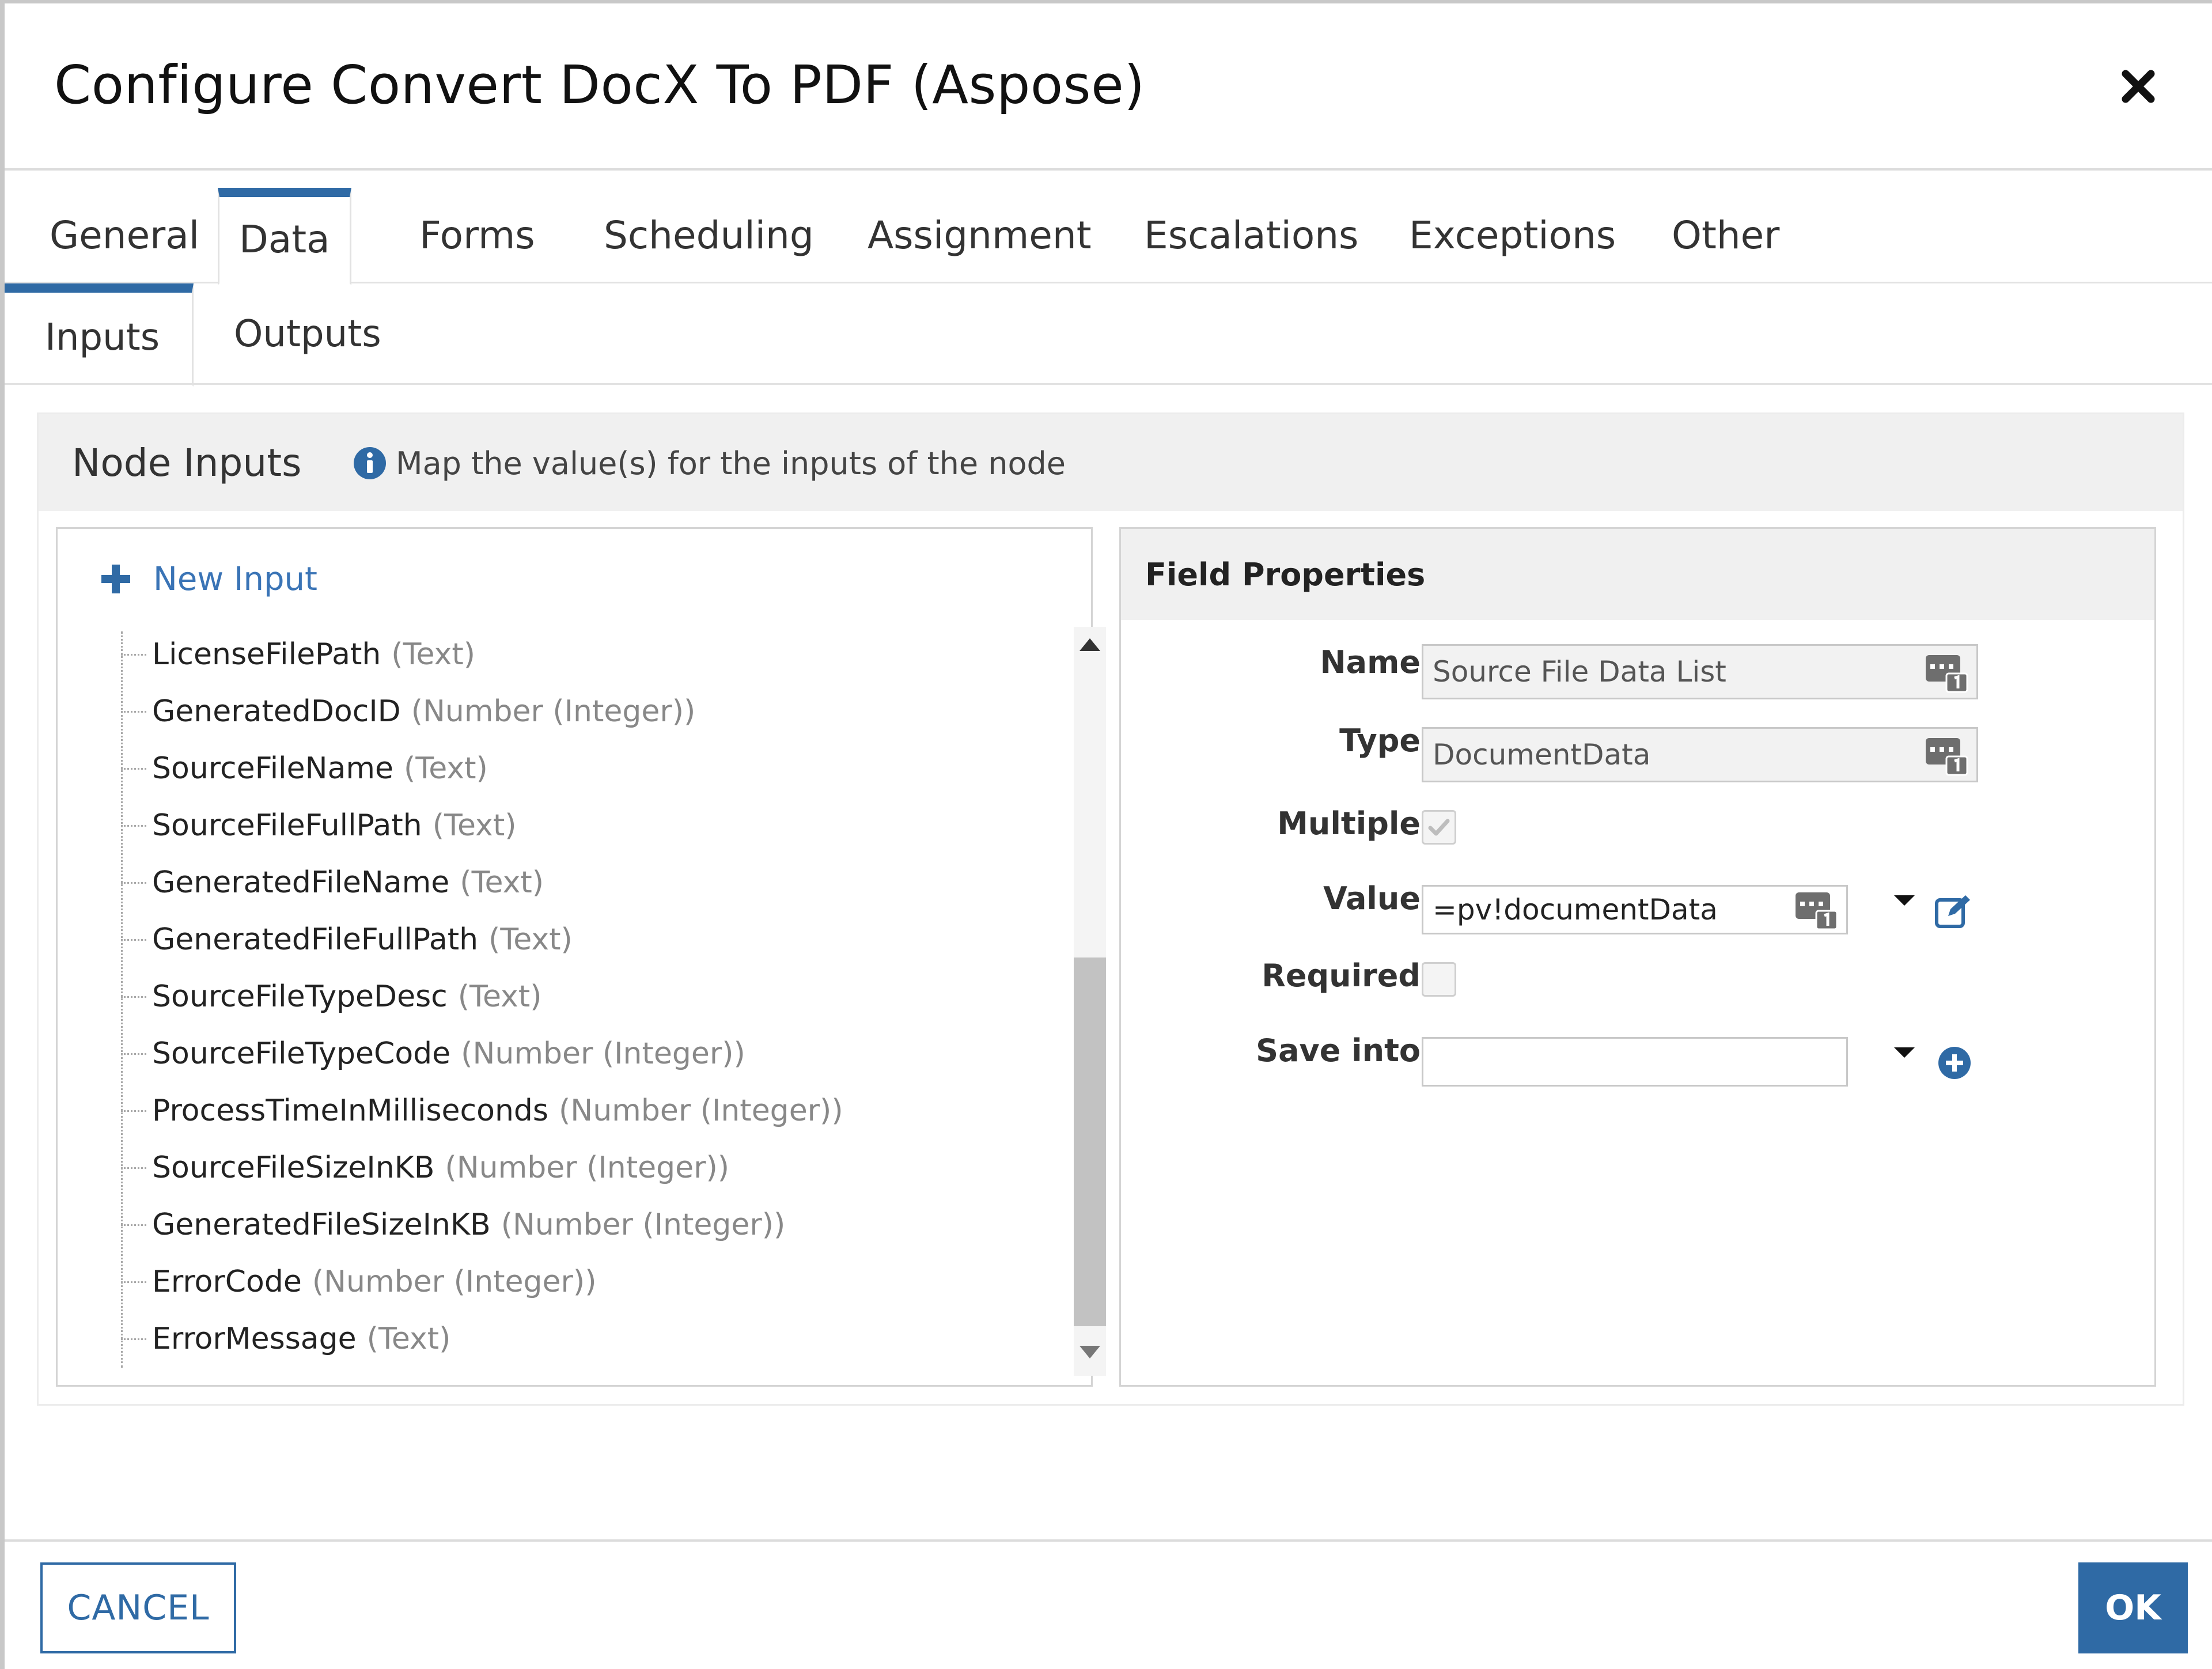 The width and height of the screenshot is (2212, 1669). I want to click on new-input-button: New Input, so click(208, 579).